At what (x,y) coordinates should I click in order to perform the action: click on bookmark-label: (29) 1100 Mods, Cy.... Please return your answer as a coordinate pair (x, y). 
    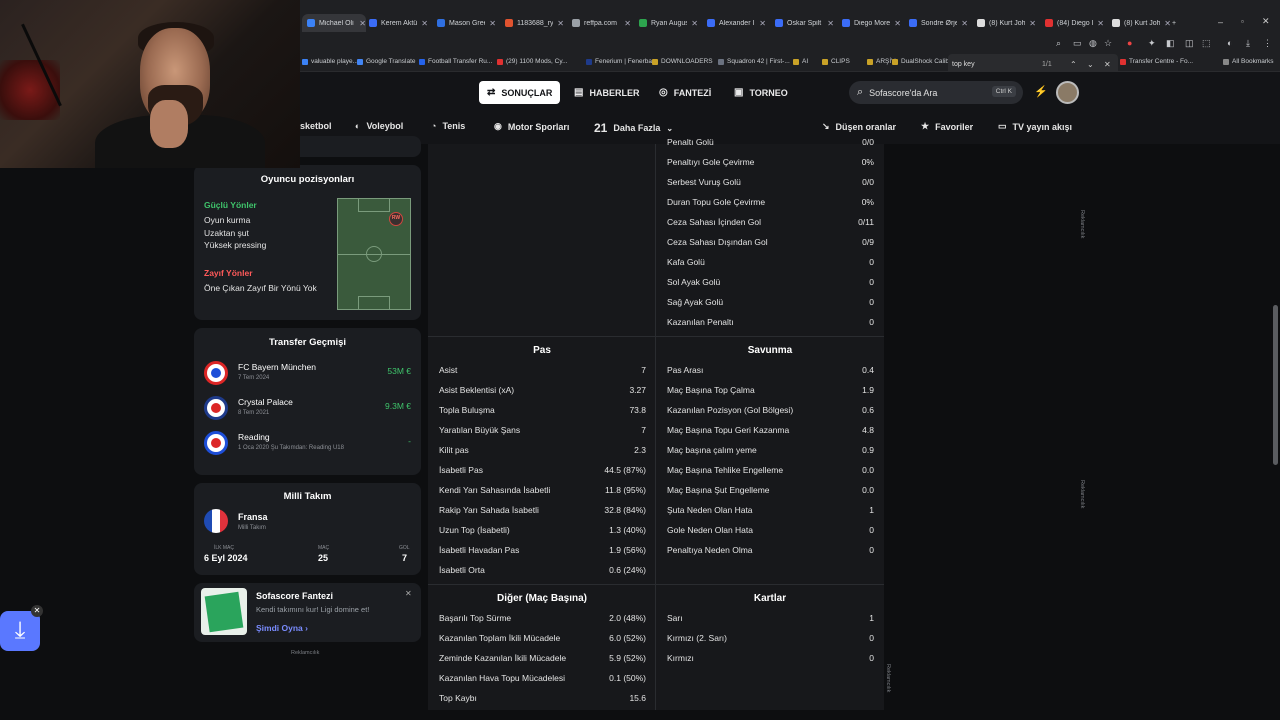
    Looking at the image, I should click on (537, 61).